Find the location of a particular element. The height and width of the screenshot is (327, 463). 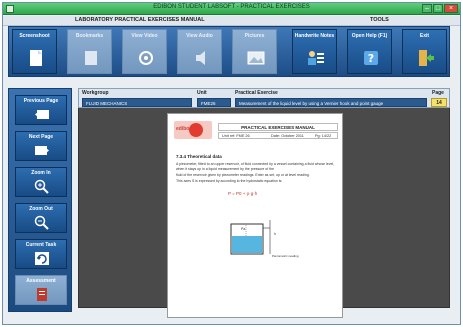

bookmarks-button: Bookmarks is located at coordinates (89, 51).